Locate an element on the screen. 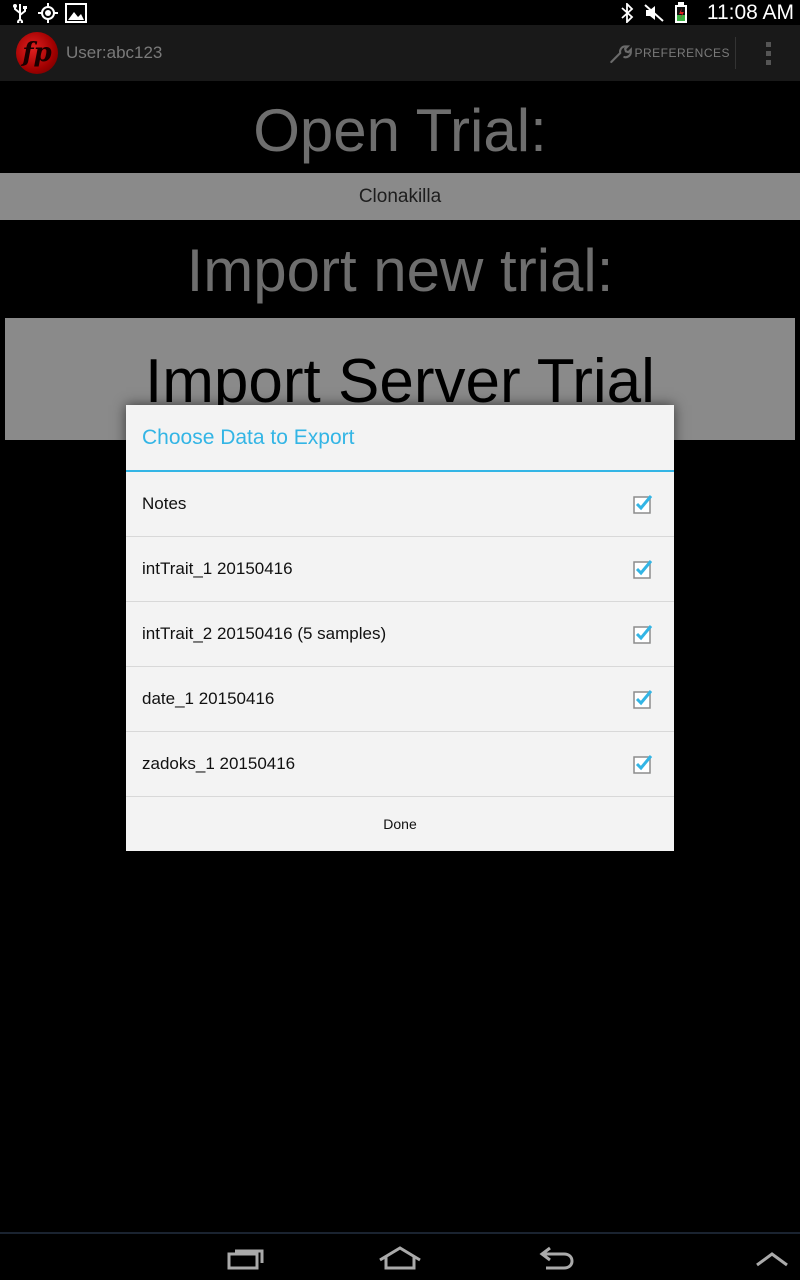 This screenshot has height=1280, width=800. chevron-up-icon is located at coordinates (772, 1259).